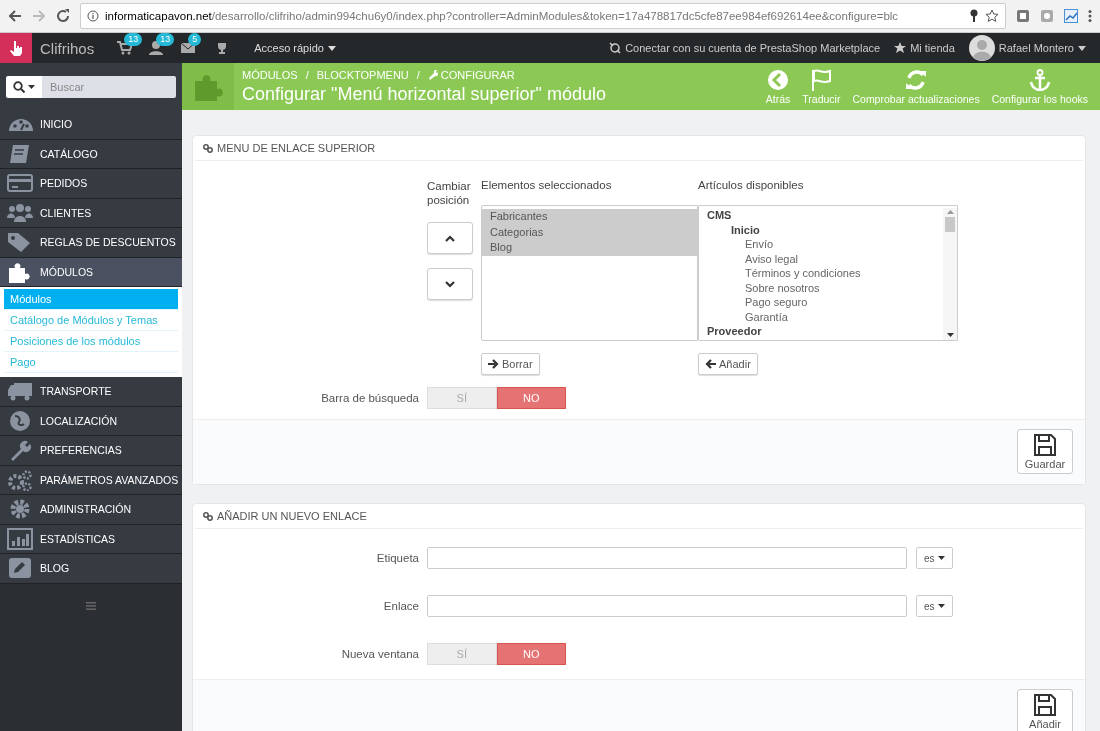 The width and height of the screenshot is (1100, 731). What do you see at coordinates (821, 258) in the screenshot?
I see `list-option: Aviso legal` at bounding box center [821, 258].